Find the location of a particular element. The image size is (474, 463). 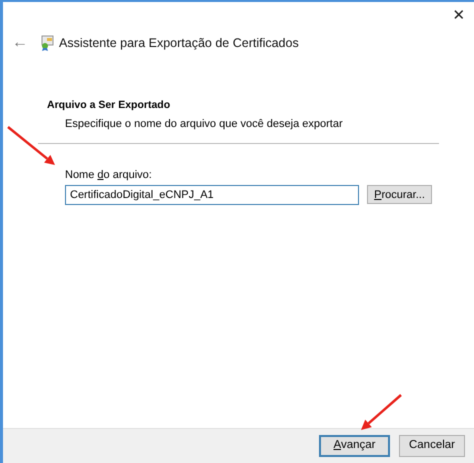

wizard-title: Assistente para Exportação de Certificados is located at coordinates (179, 43).